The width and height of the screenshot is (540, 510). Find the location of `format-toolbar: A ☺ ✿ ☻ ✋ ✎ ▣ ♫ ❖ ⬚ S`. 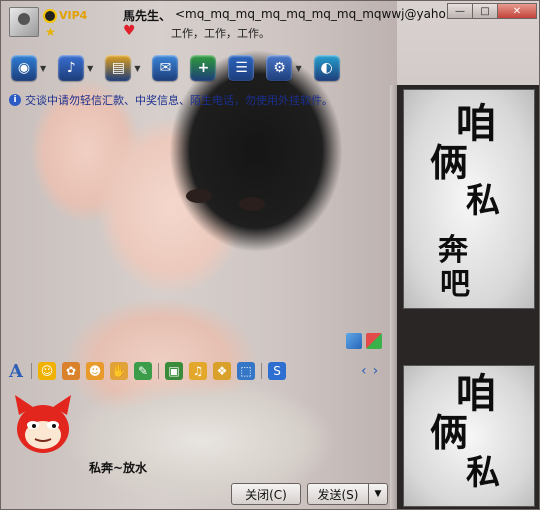

format-toolbar: A ☺ ✿ ☻ ✋ ✎ ▣ ♫ ❖ ⬚ S is located at coordinates (149, 371).